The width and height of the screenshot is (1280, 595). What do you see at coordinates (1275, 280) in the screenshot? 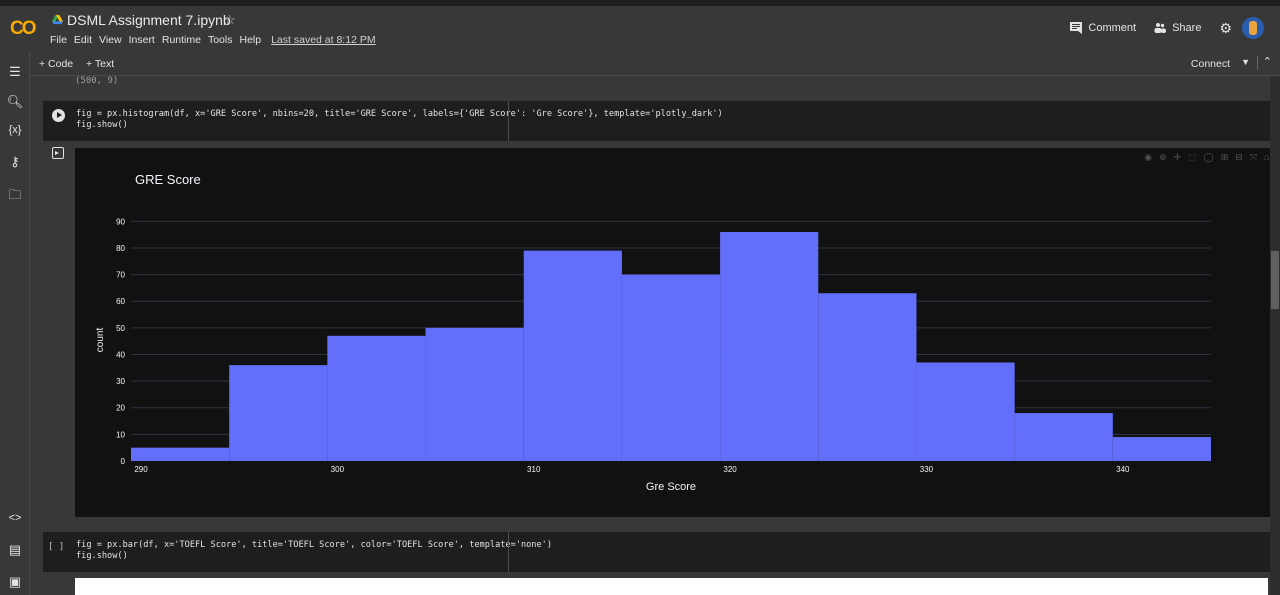
I see `scrollbar-thumb` at bounding box center [1275, 280].